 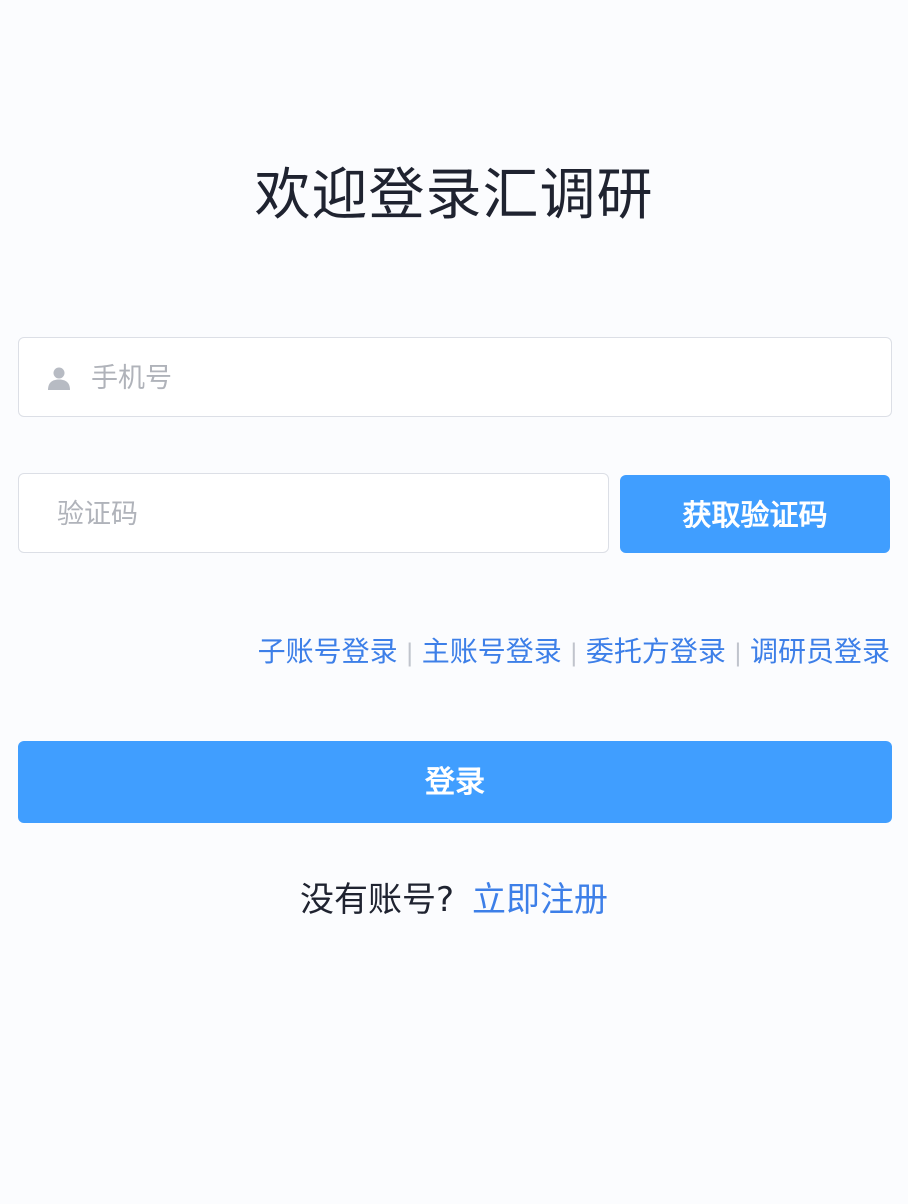 I want to click on register-link: 立即注册, so click(x=540, y=900).